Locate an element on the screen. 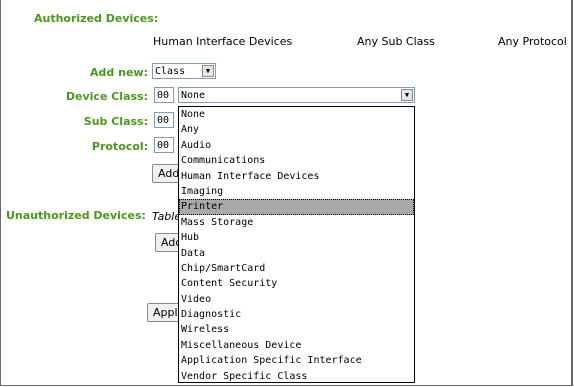 Image resolution: width=574 pixels, height=387 pixels. sub-class-code-input: 00 is located at coordinates (164, 120).